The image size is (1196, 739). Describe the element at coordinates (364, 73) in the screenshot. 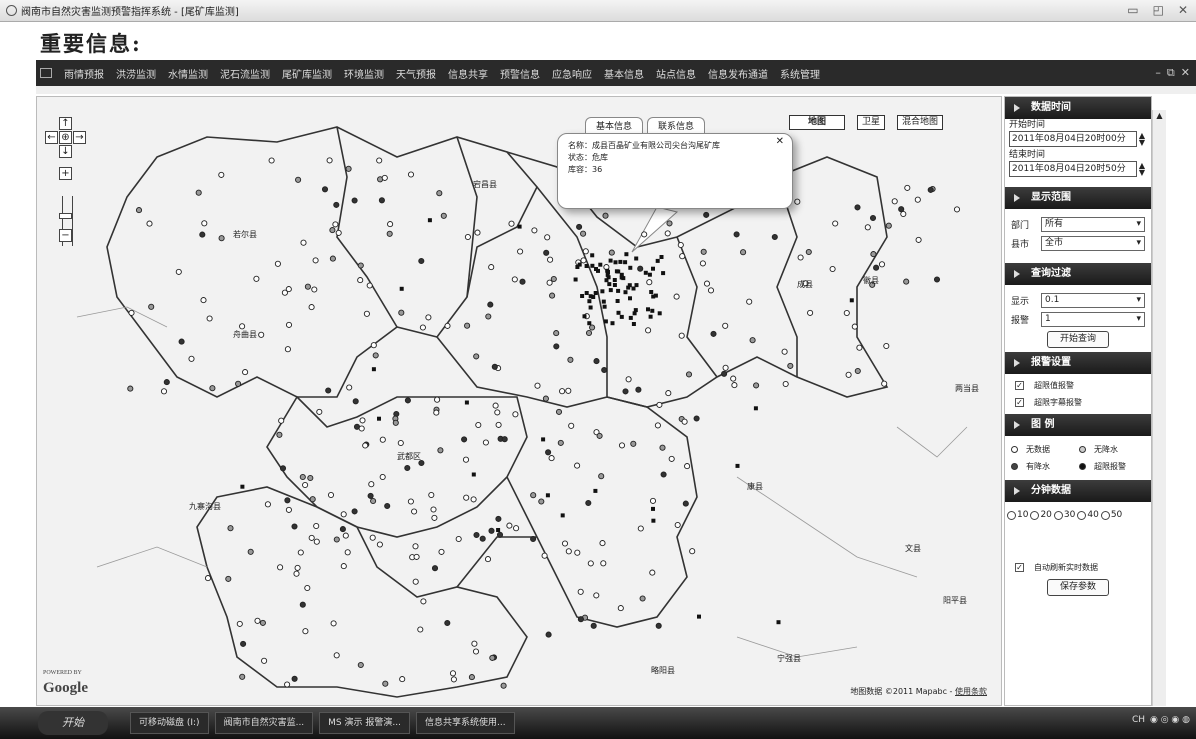

I see `menu-item-environment: 环境监测` at that location.